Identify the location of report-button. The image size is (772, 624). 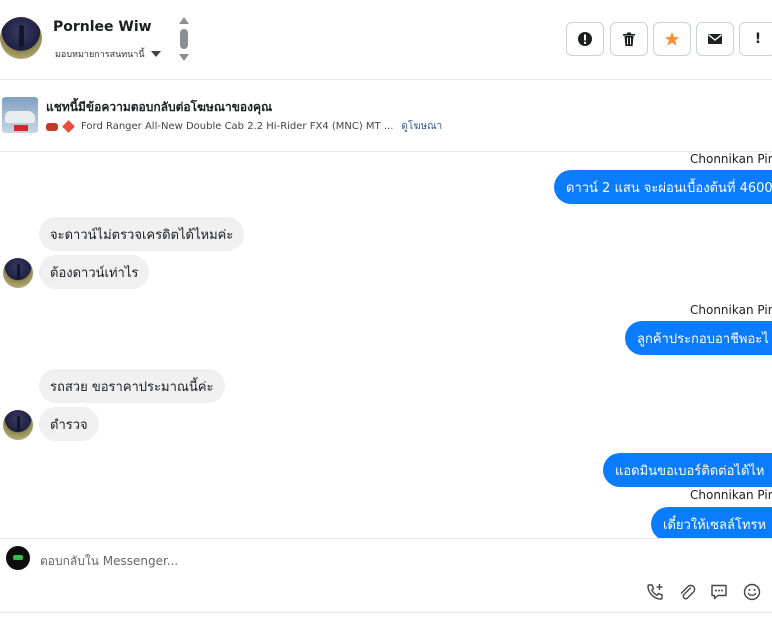
(585, 39).